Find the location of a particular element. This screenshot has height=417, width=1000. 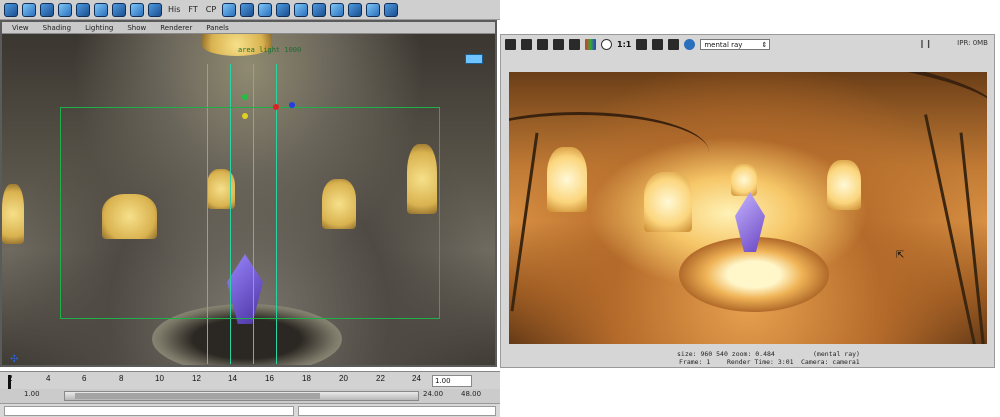

command-line is located at coordinates (250, 410).